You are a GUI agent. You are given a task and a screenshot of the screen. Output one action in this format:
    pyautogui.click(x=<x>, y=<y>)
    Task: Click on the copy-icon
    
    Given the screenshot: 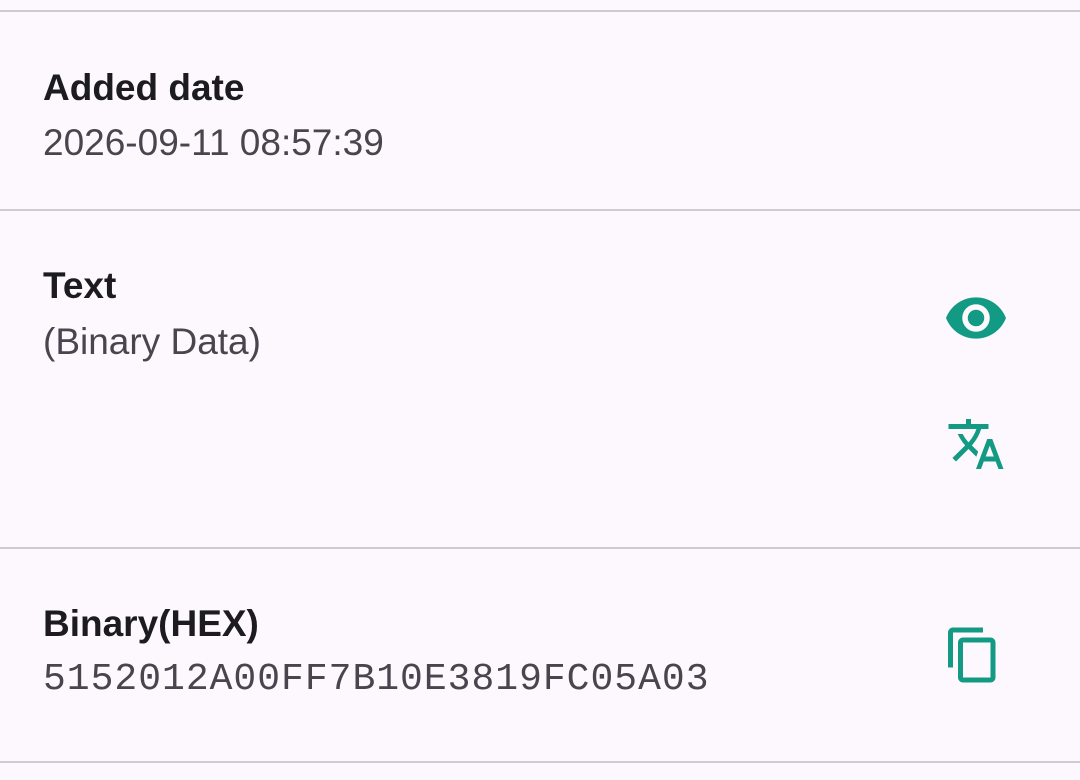 What is the action you would take?
    pyautogui.click(x=973, y=655)
    